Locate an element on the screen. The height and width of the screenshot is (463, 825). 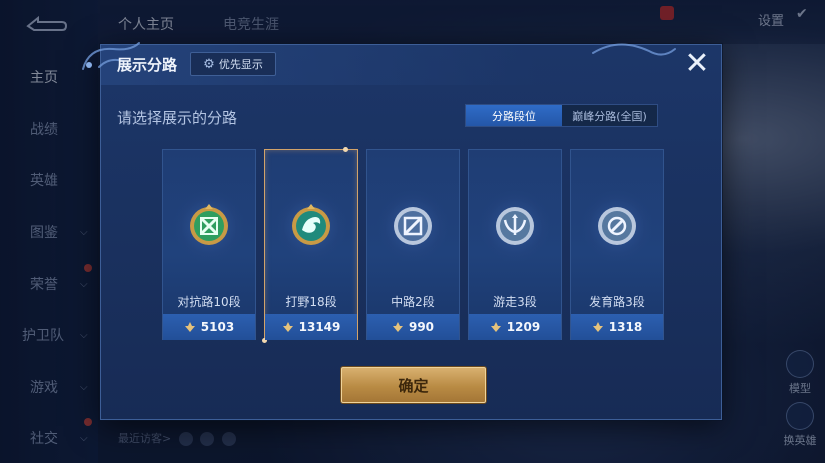
close-icon: ✕ is located at coordinates (697, 63).